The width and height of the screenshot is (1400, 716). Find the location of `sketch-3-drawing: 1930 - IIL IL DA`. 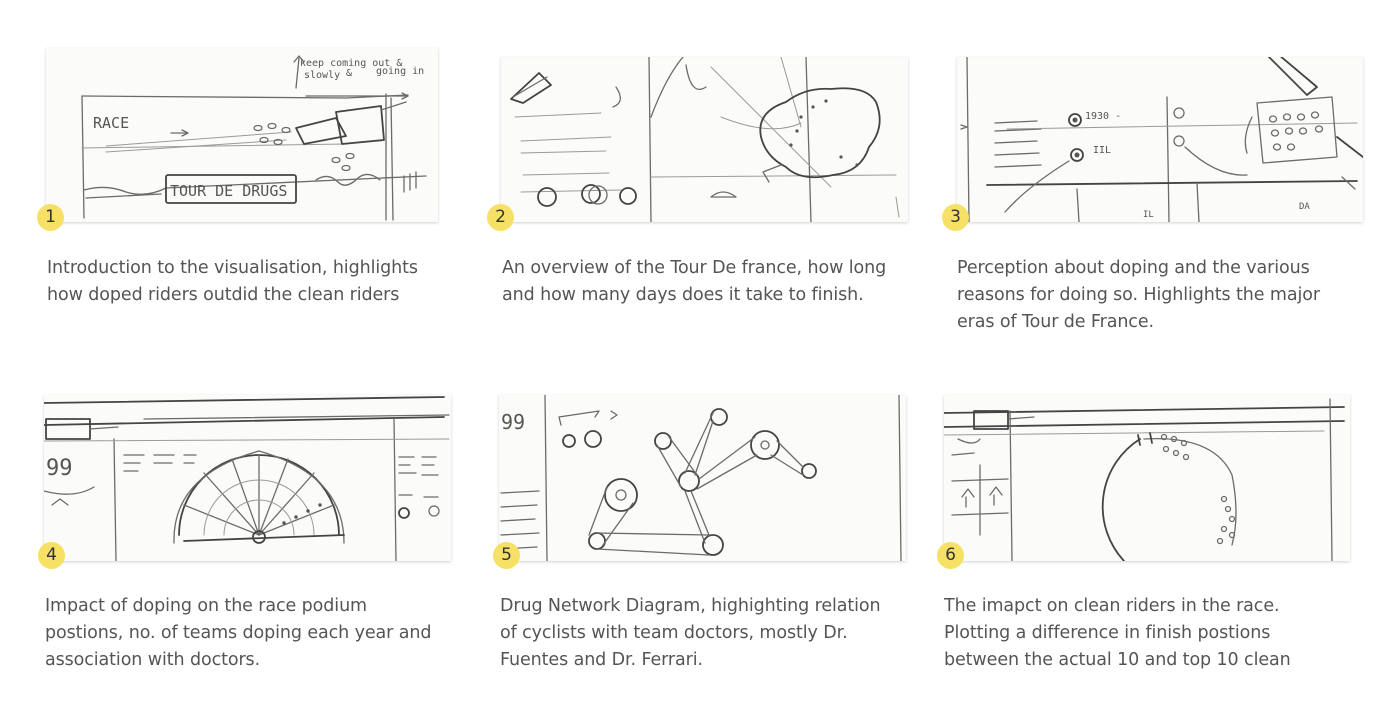

sketch-3-drawing: 1930 - IIL IL DA is located at coordinates (1161, 139).